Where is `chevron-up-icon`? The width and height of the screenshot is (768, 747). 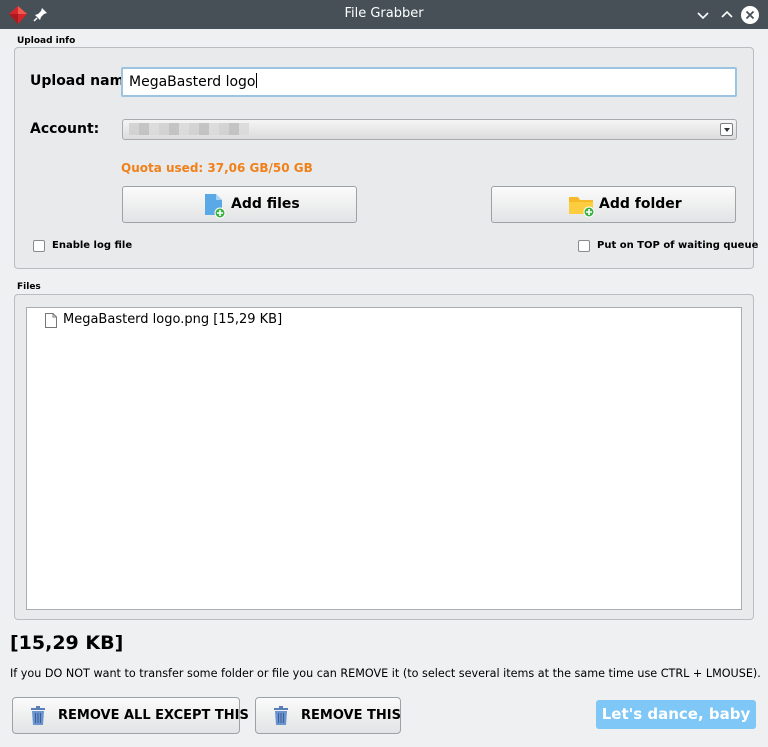
chevron-up-icon is located at coordinates (727, 15).